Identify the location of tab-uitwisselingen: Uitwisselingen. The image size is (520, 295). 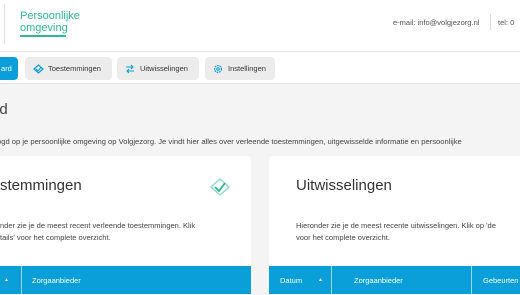
(158, 68).